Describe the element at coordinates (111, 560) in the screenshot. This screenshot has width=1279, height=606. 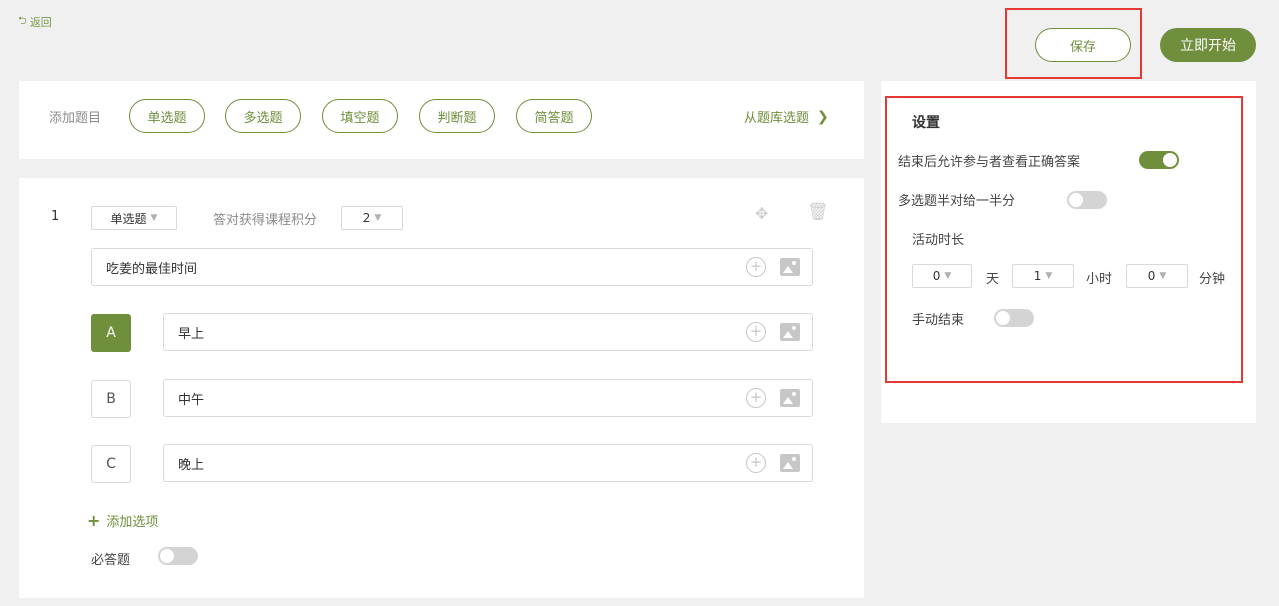
I see `required-label: 必答题` at that location.